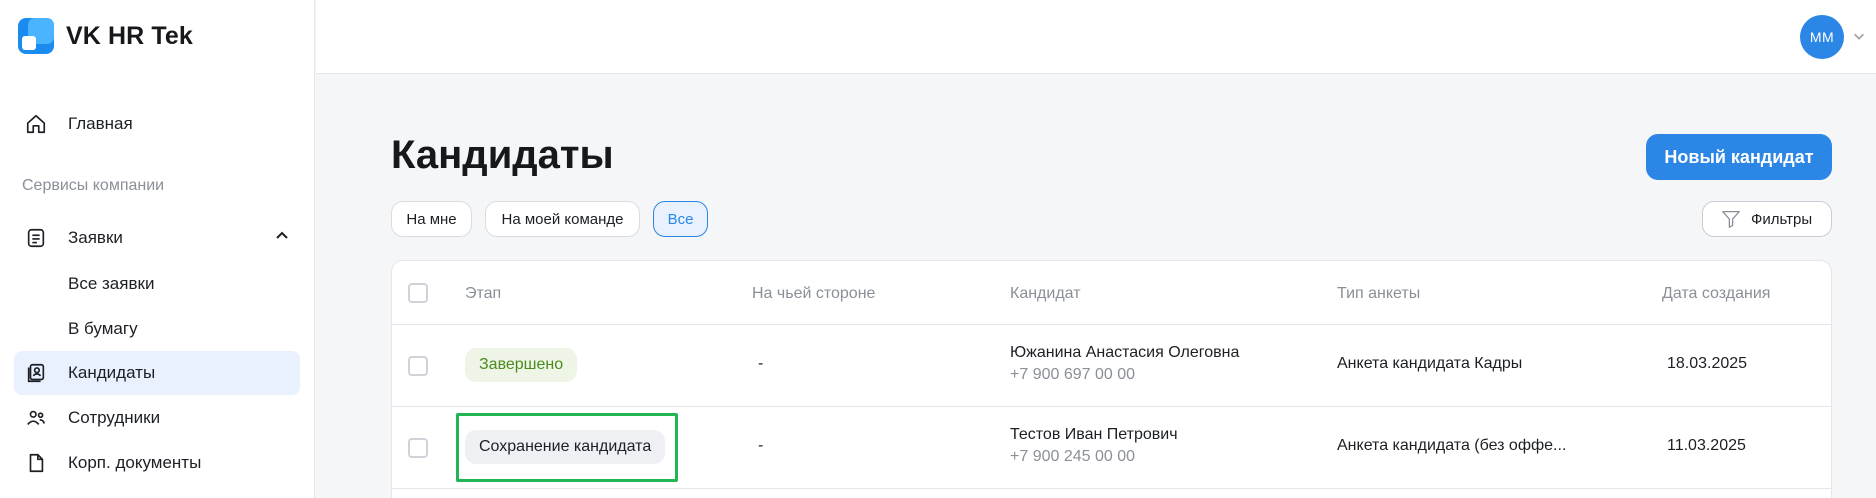 This screenshot has width=1876, height=498. Describe the element at coordinates (112, 372) in the screenshot. I see `sidebar-item-label: Кандидаты` at that location.